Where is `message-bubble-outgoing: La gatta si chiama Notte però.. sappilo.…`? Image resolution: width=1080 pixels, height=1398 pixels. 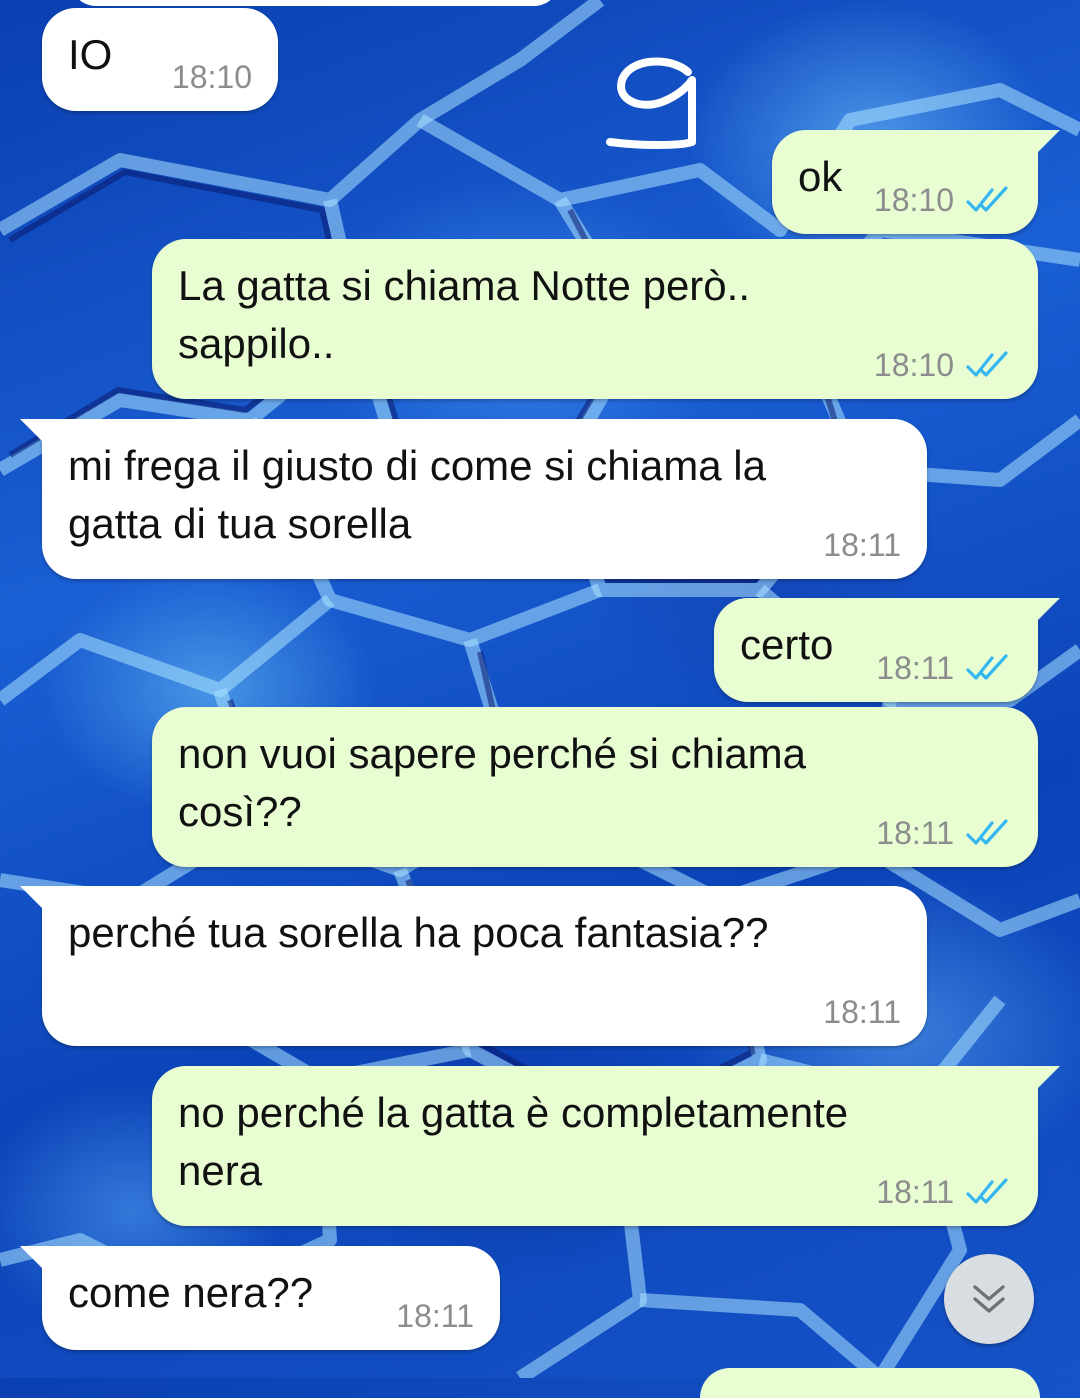
message-bubble-outgoing: La gatta si chiama Notte però.. sappilo.… is located at coordinates (595, 319).